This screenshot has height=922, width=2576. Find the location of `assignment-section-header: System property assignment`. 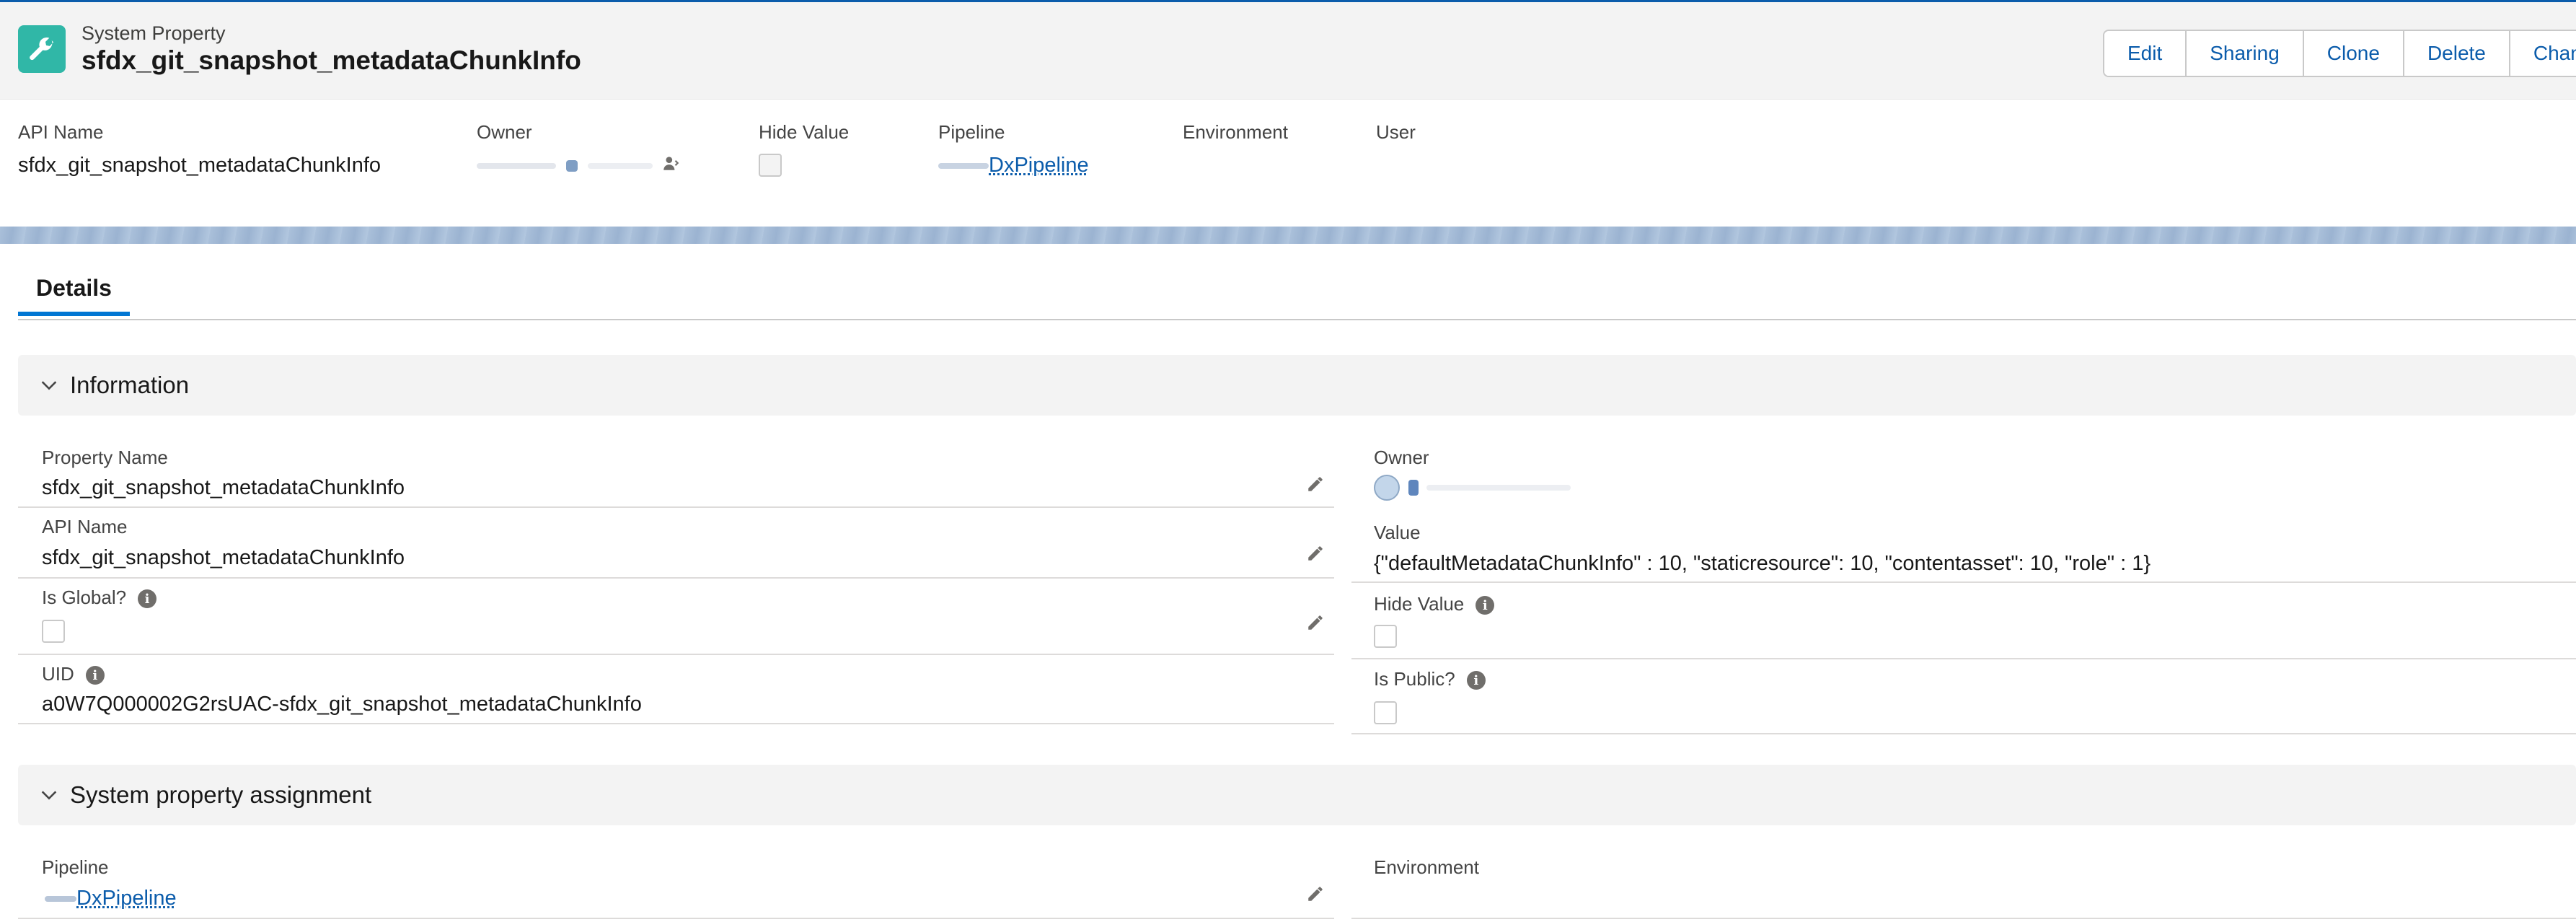

assignment-section-header: System property assignment is located at coordinates (1297, 795).